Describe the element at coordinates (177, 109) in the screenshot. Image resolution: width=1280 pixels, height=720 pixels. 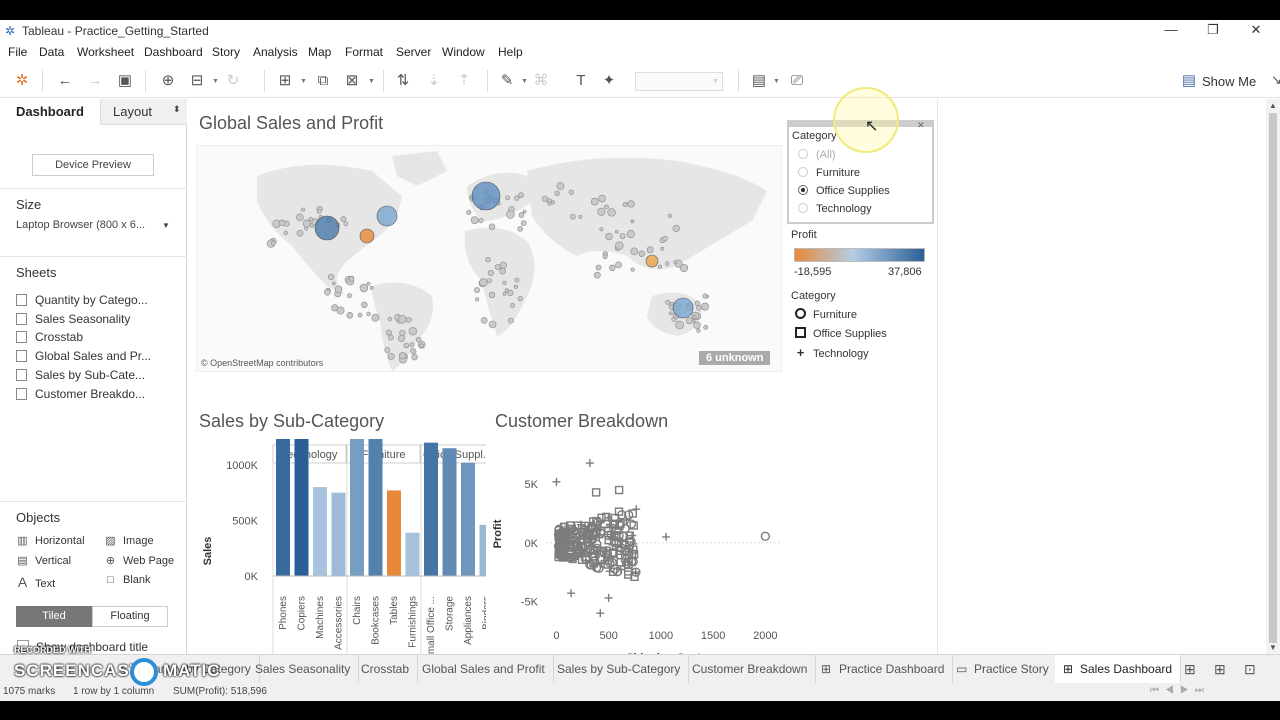
I see `updown-icon: ⬍` at that location.